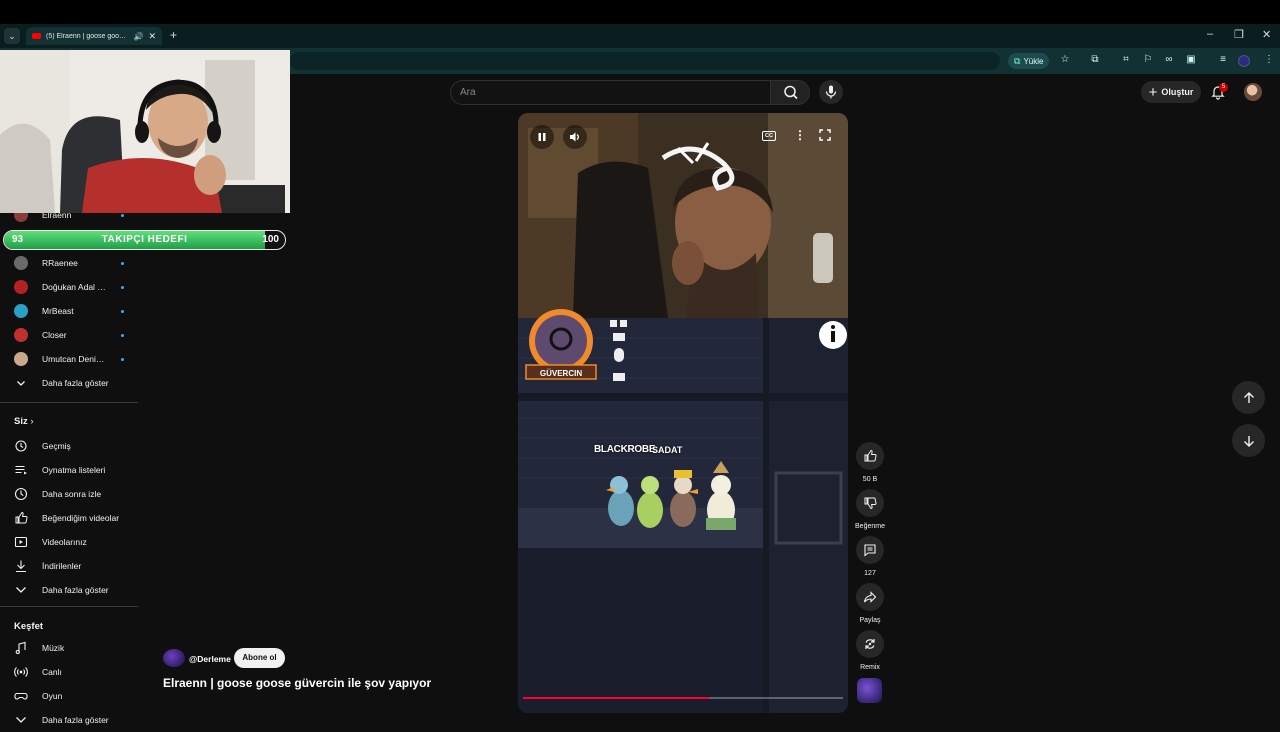 The image size is (1280, 732). I want to click on subscribe-button: Abone ol, so click(259, 658).